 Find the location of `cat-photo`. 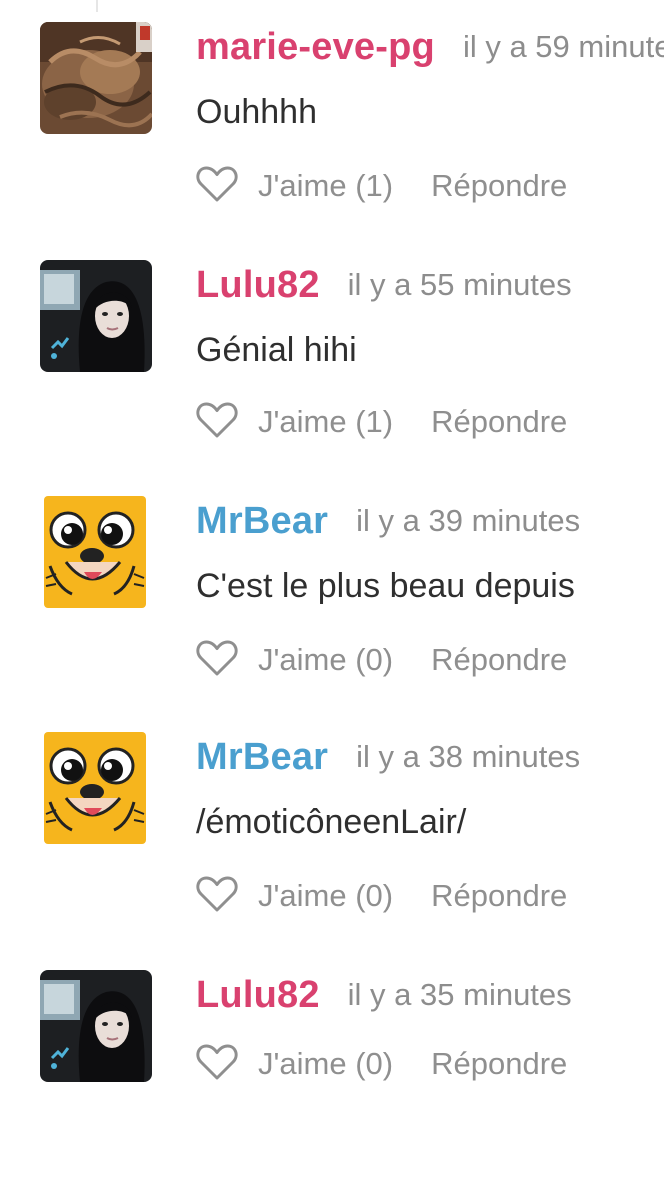

cat-photo is located at coordinates (96, 78).